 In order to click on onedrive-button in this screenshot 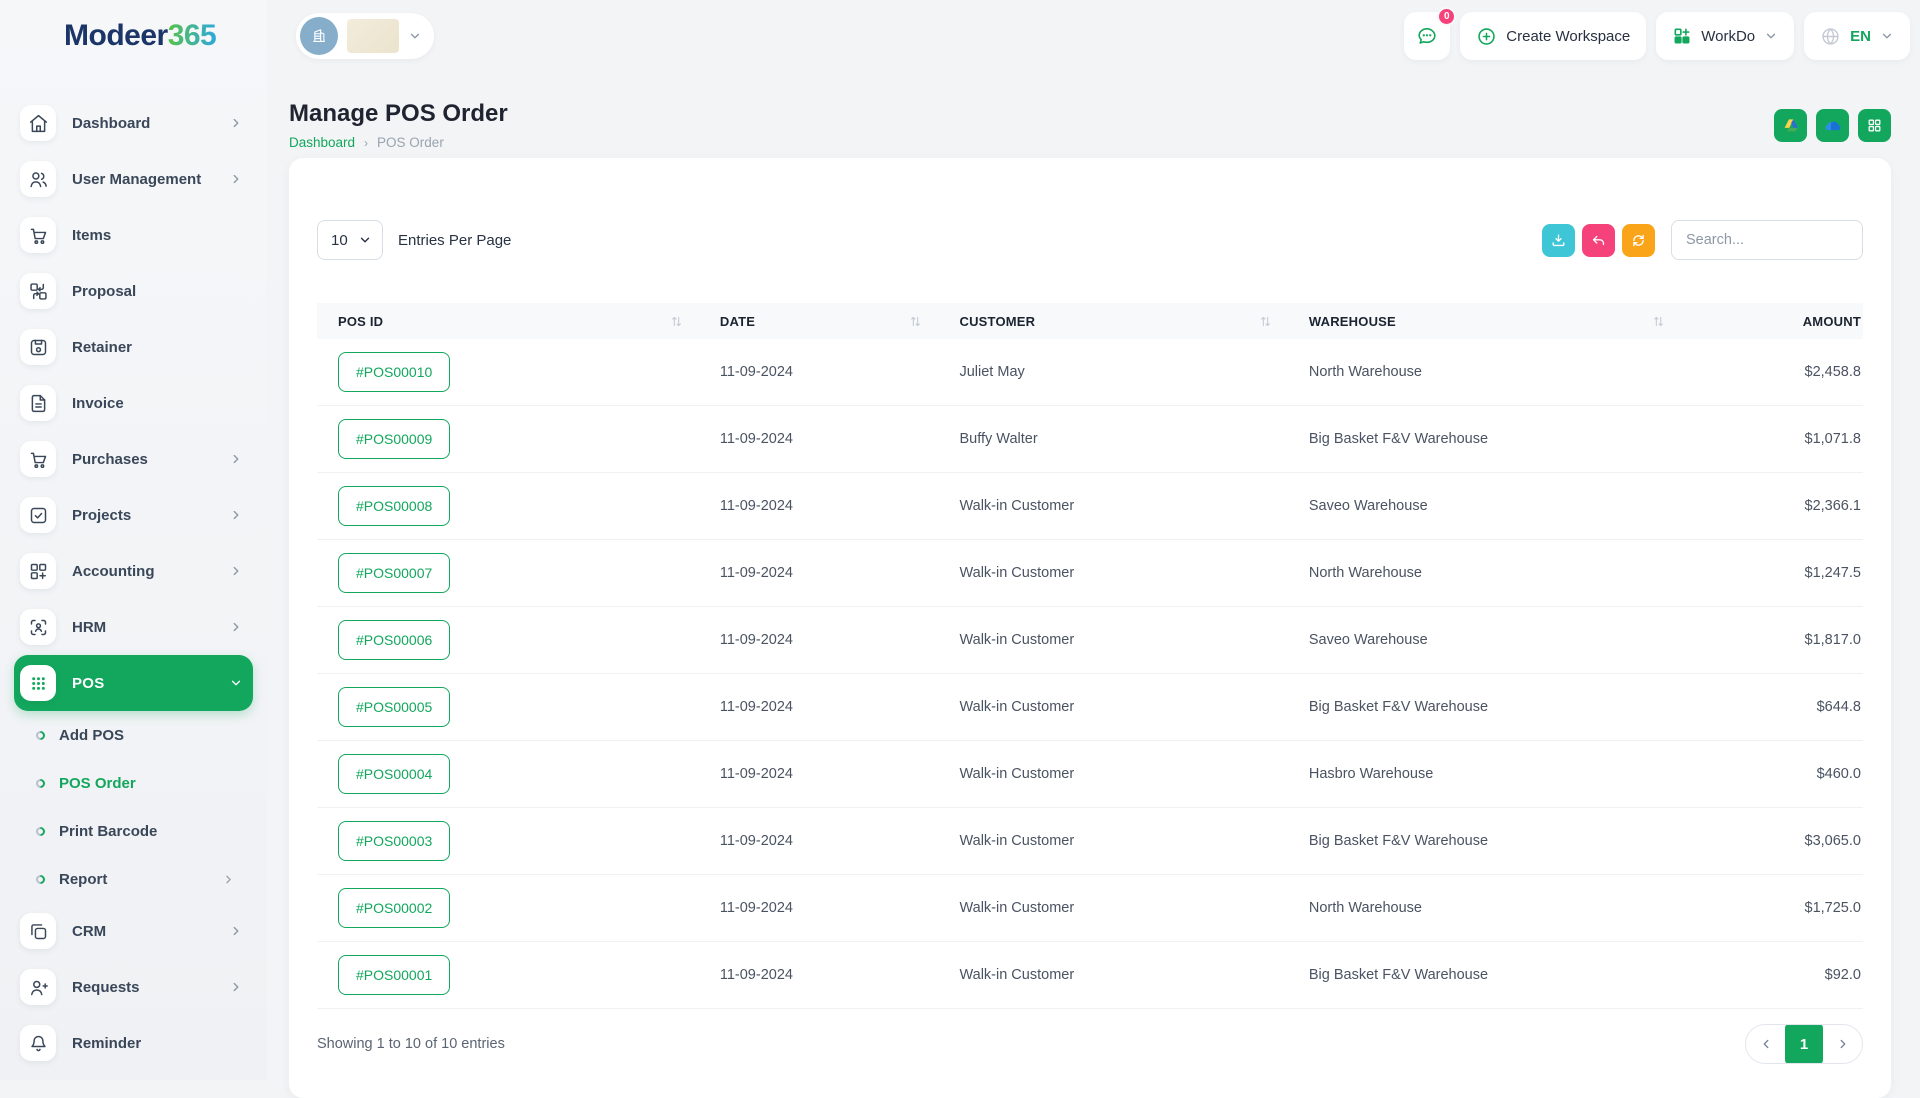, I will do `click(1832, 125)`.